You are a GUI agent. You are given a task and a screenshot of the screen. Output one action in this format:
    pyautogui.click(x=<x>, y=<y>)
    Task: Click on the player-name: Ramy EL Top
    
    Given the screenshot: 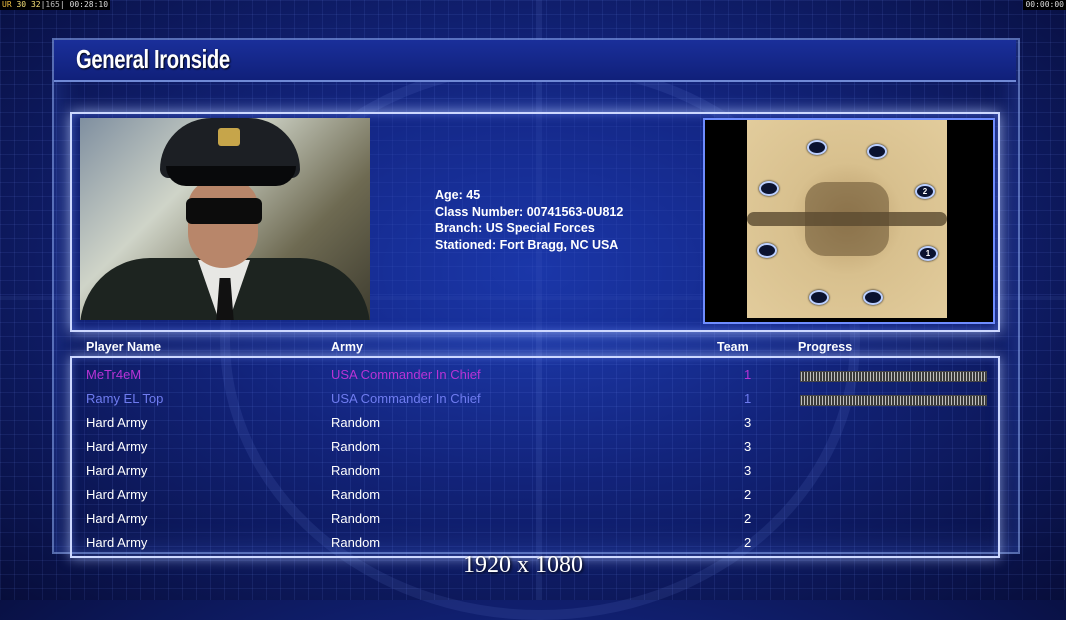 What is the action you would take?
    pyautogui.click(x=125, y=398)
    